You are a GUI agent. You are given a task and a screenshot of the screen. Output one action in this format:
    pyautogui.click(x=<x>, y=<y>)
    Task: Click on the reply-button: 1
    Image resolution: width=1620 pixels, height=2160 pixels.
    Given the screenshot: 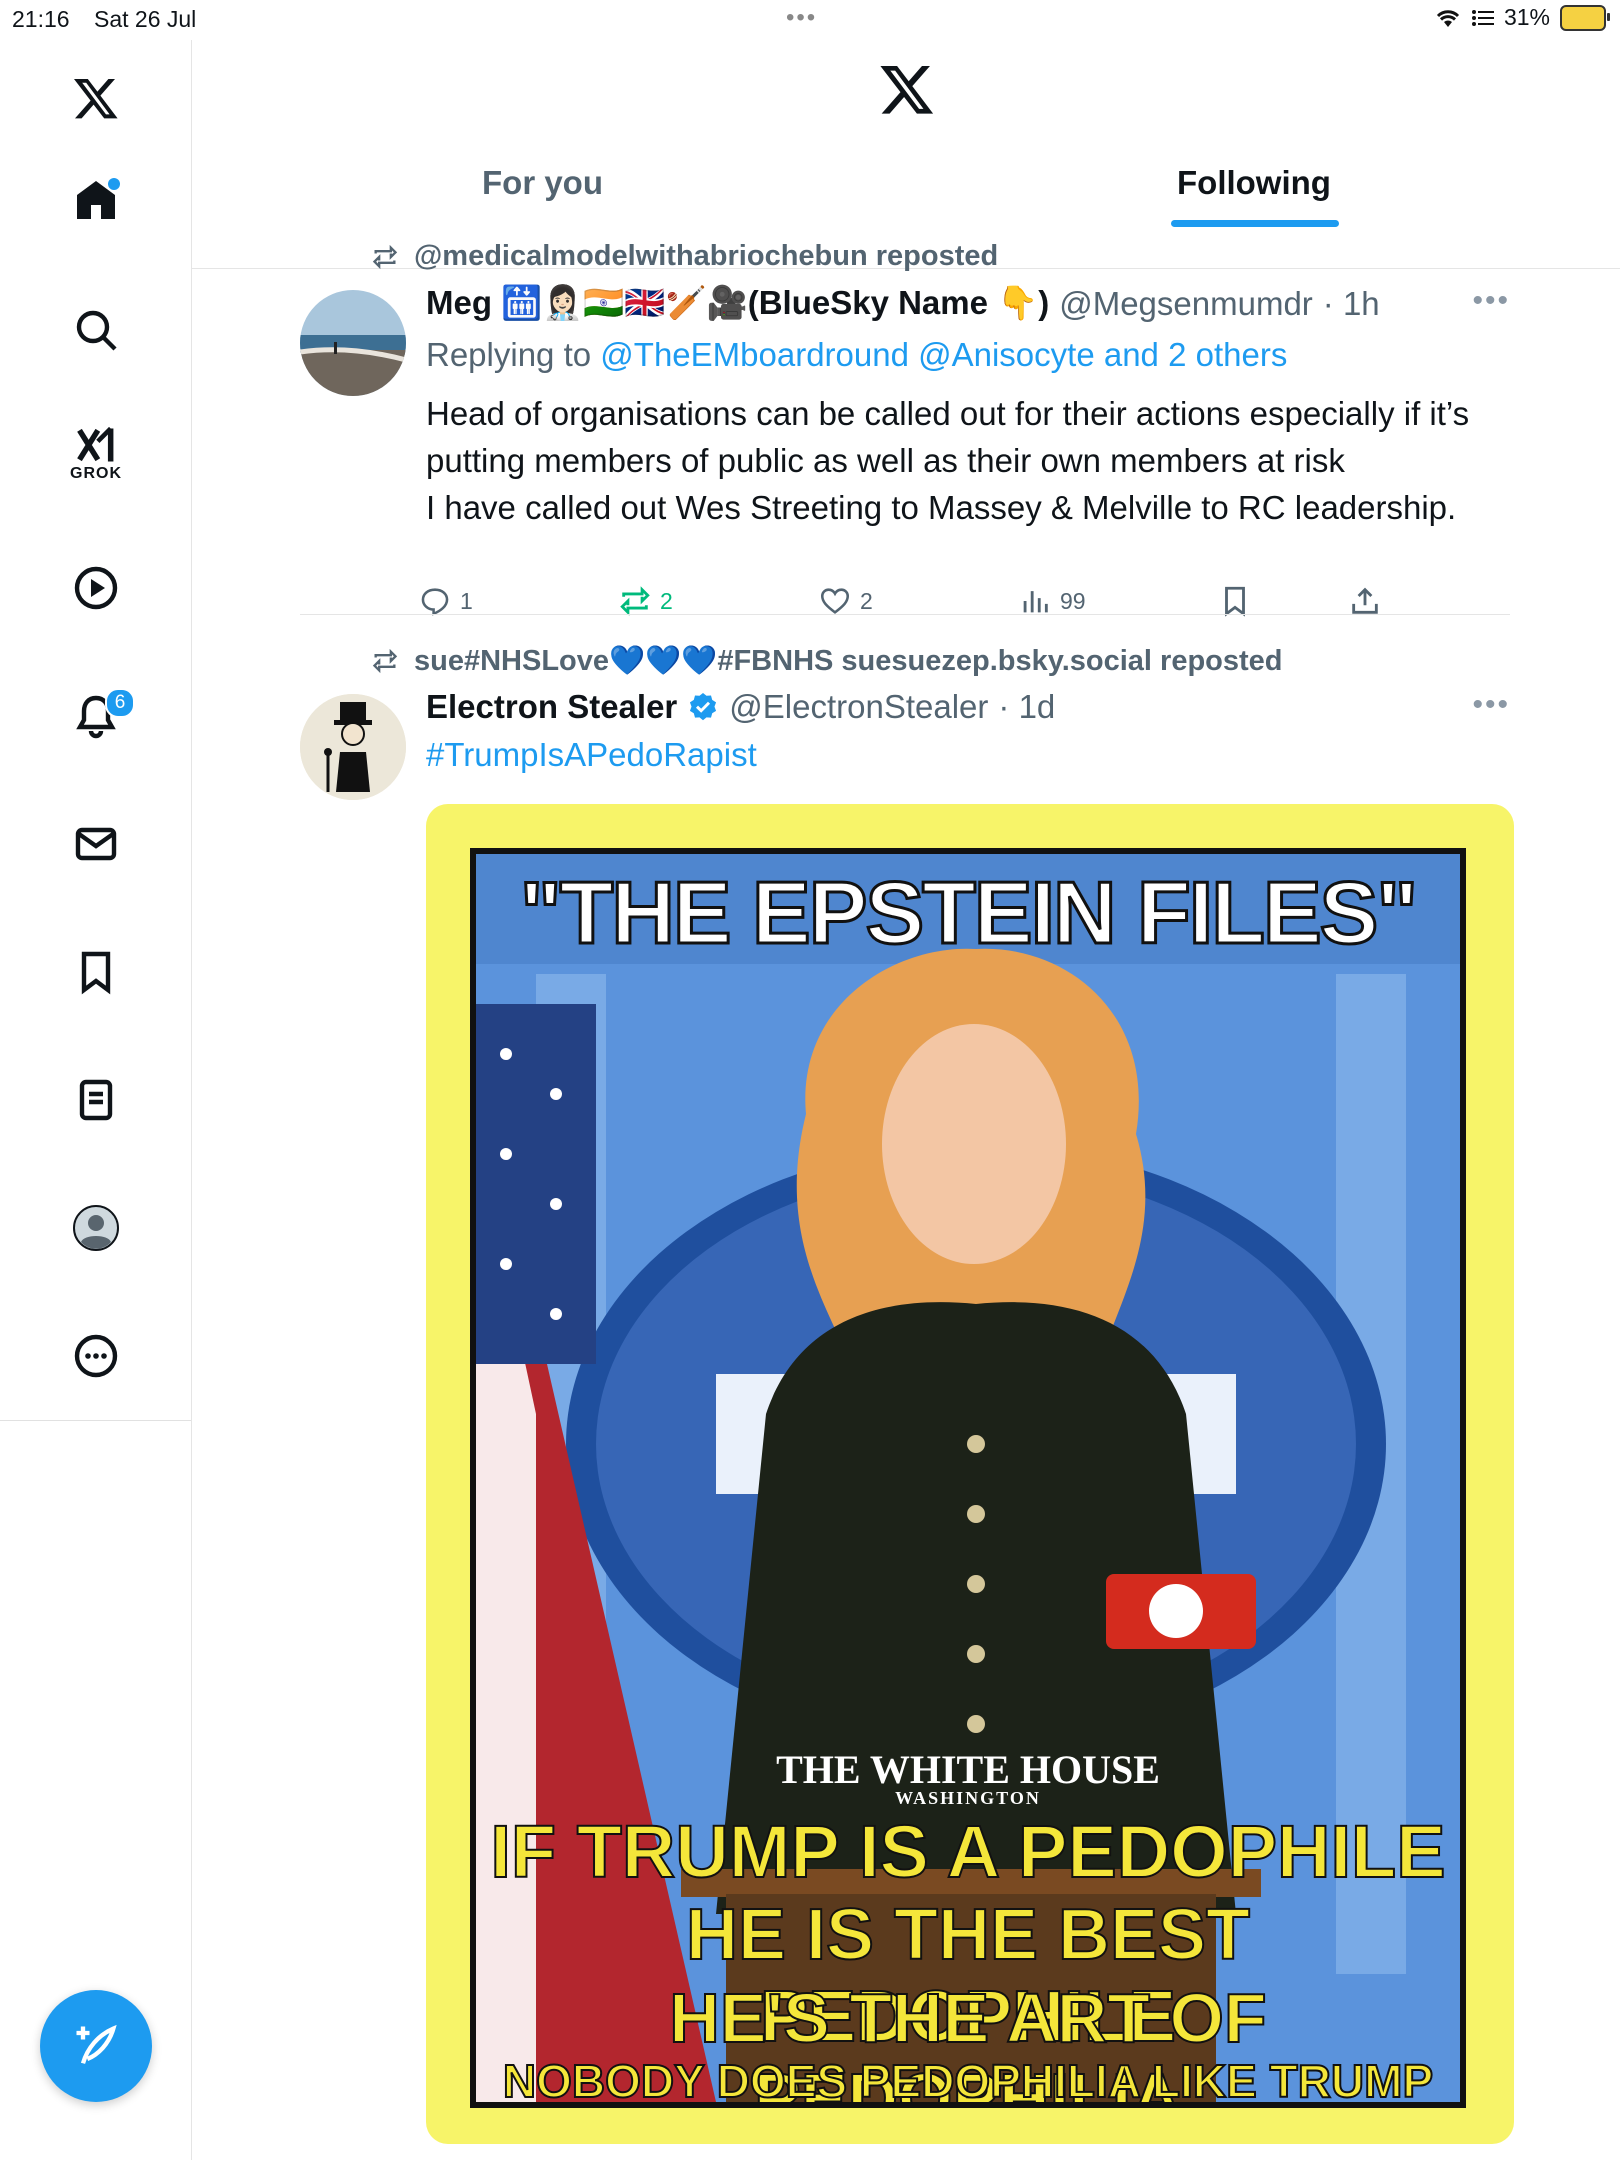 What is the action you would take?
    pyautogui.click(x=445, y=601)
    